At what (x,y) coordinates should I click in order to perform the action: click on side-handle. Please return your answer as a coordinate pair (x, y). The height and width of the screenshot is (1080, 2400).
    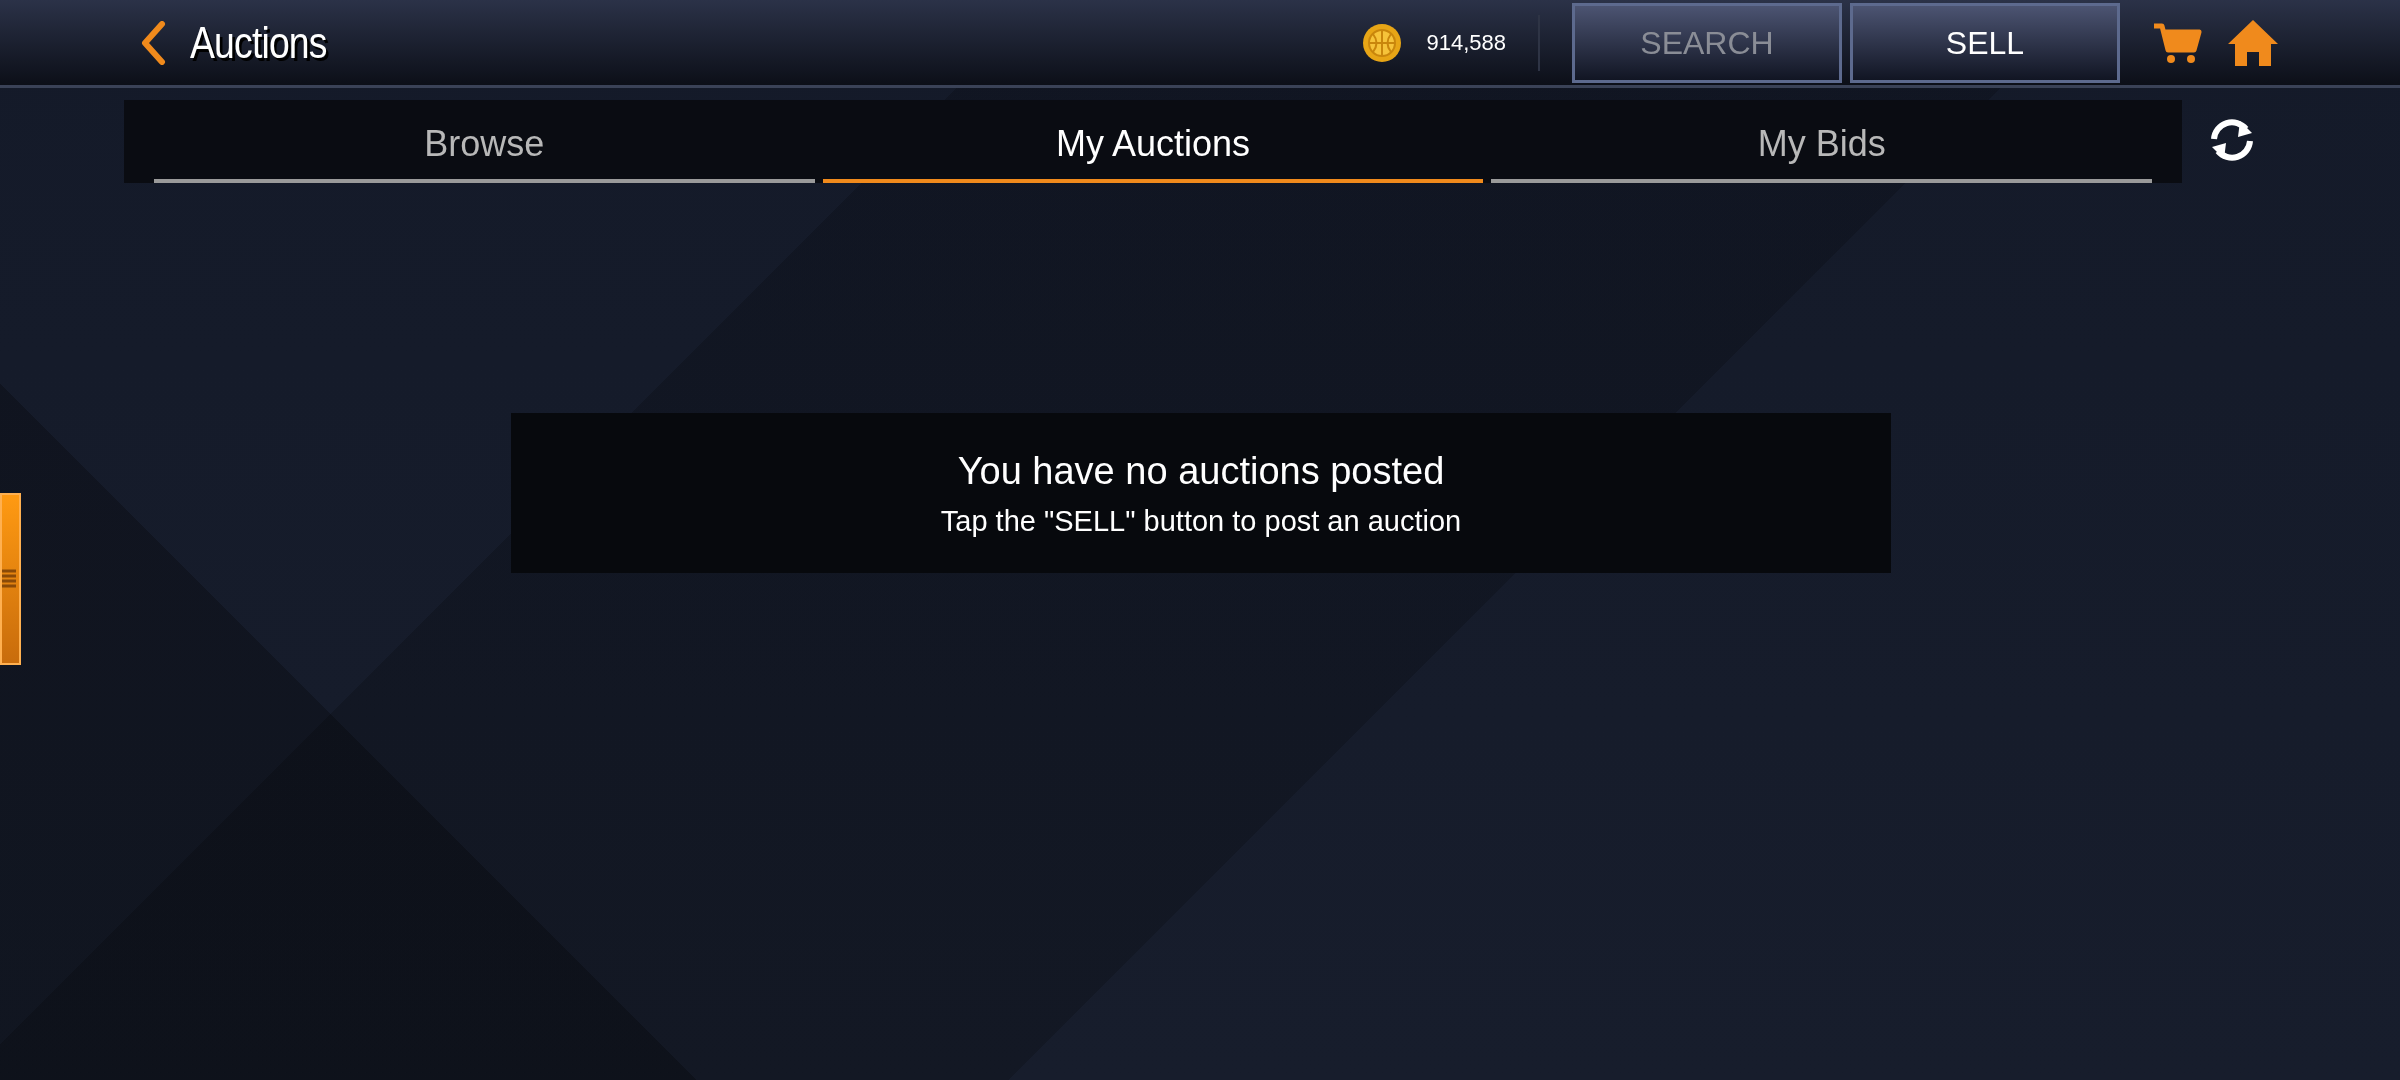
    Looking at the image, I should click on (10, 579).